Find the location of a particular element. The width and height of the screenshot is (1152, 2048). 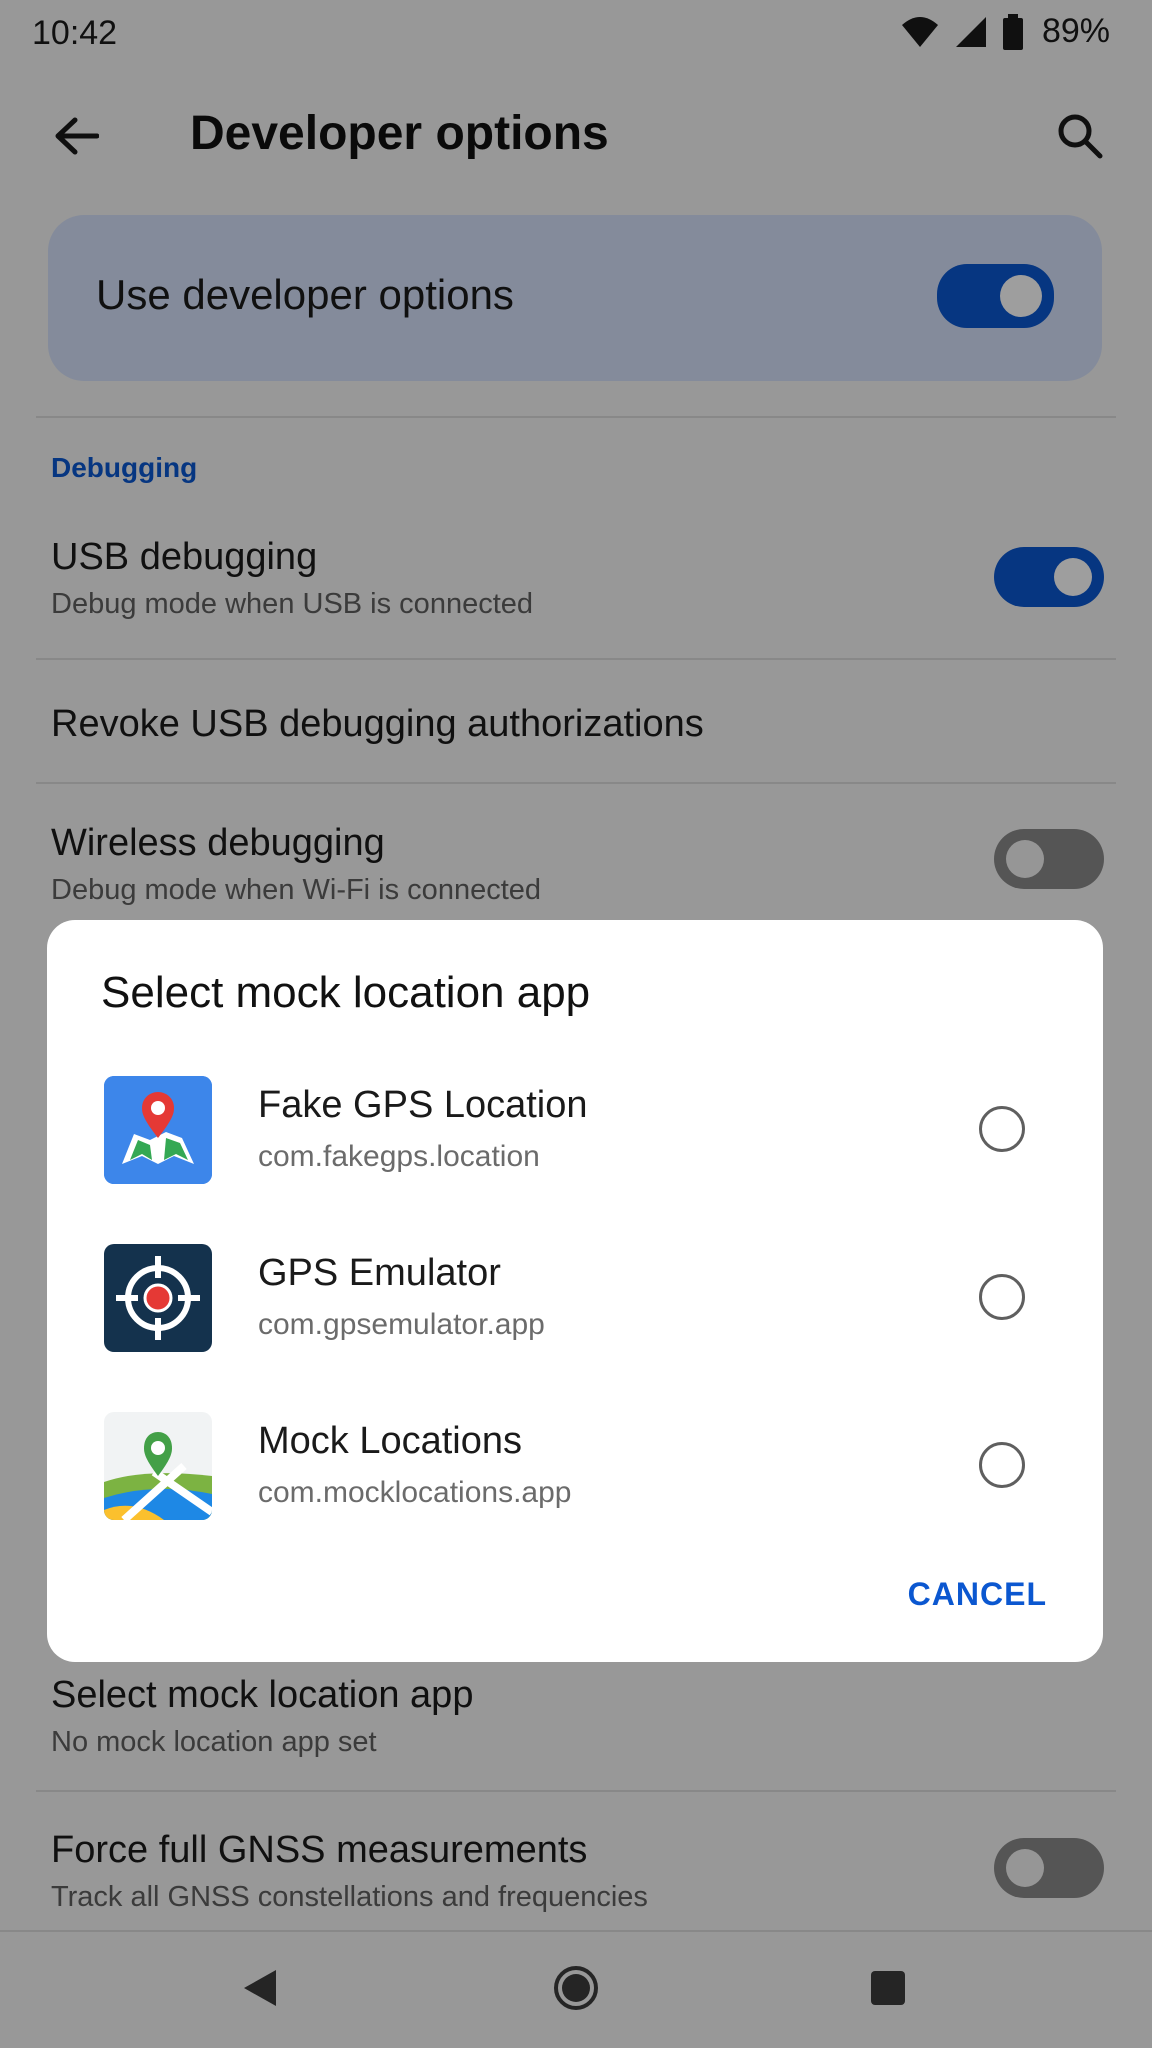

option-name: GPS Emulator is located at coordinates (379, 1273).